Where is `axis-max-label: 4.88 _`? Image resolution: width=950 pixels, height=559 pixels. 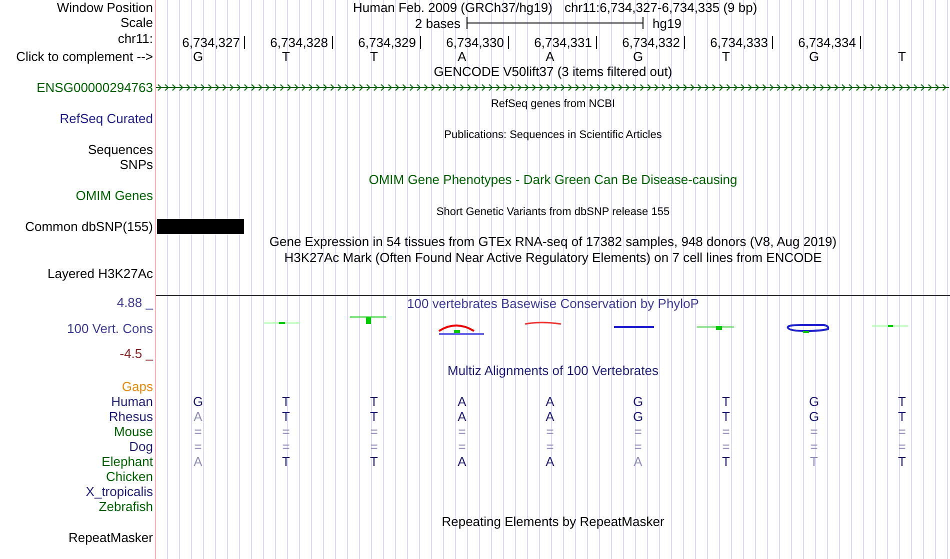
axis-max-label: 4.88 _ is located at coordinates (134, 302).